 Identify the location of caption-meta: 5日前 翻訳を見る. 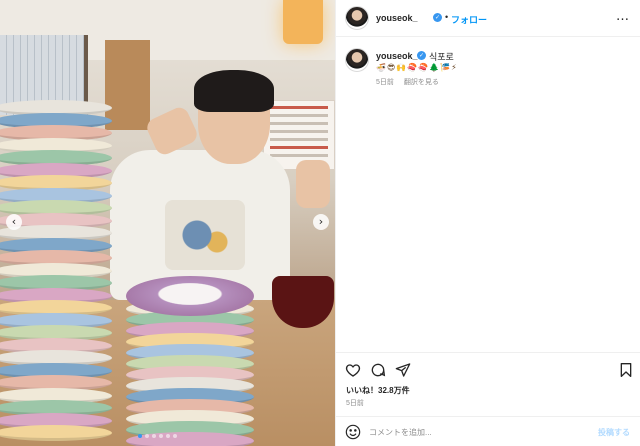
(407, 82).